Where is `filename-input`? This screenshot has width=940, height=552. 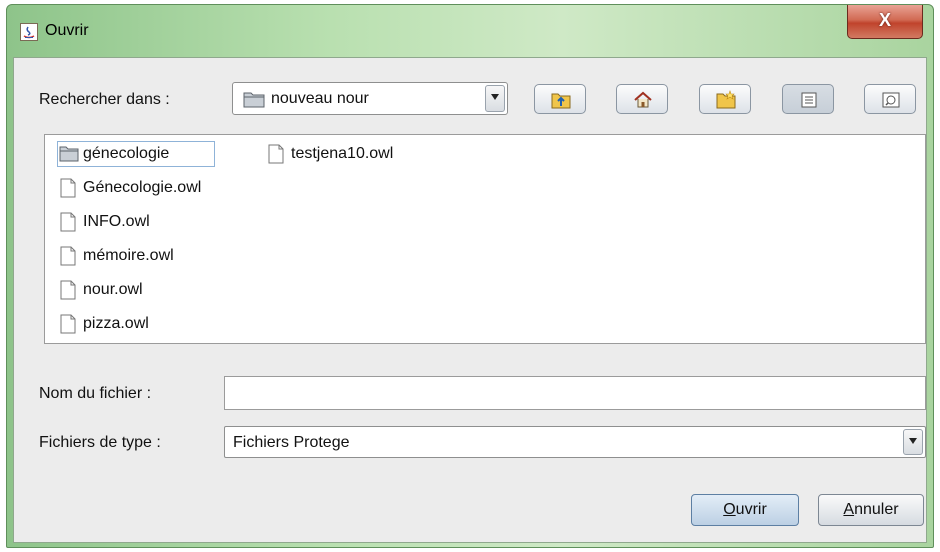
filename-input is located at coordinates (575, 393).